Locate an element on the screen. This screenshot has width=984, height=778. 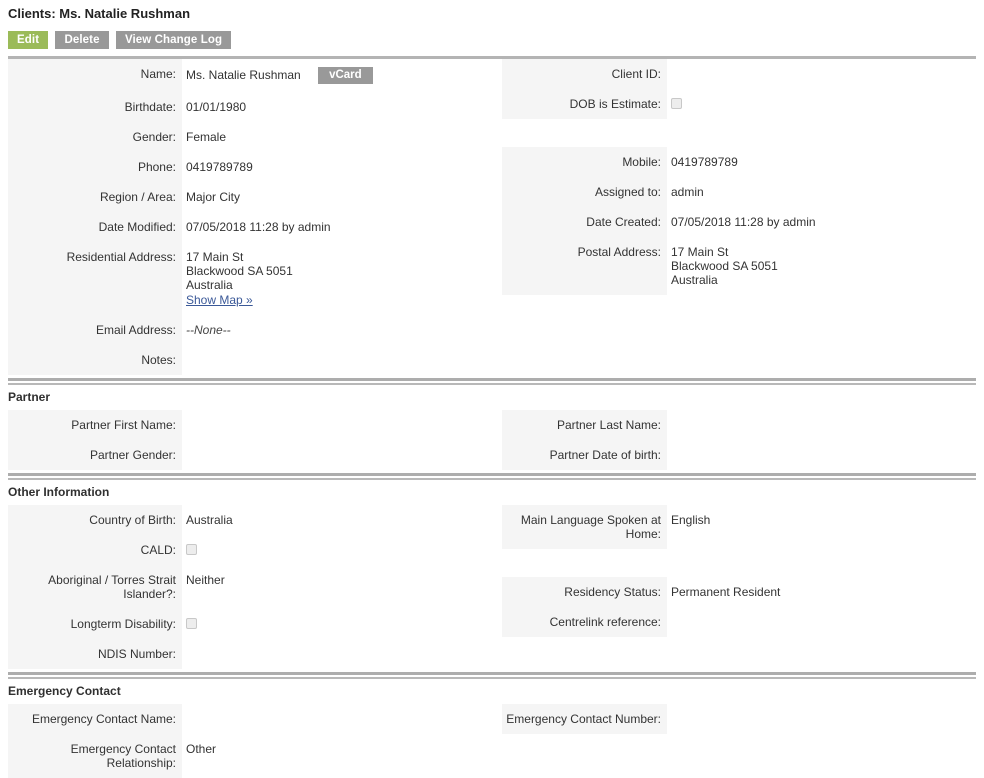
field-value-emergency-contact-number is located at coordinates (821, 719).